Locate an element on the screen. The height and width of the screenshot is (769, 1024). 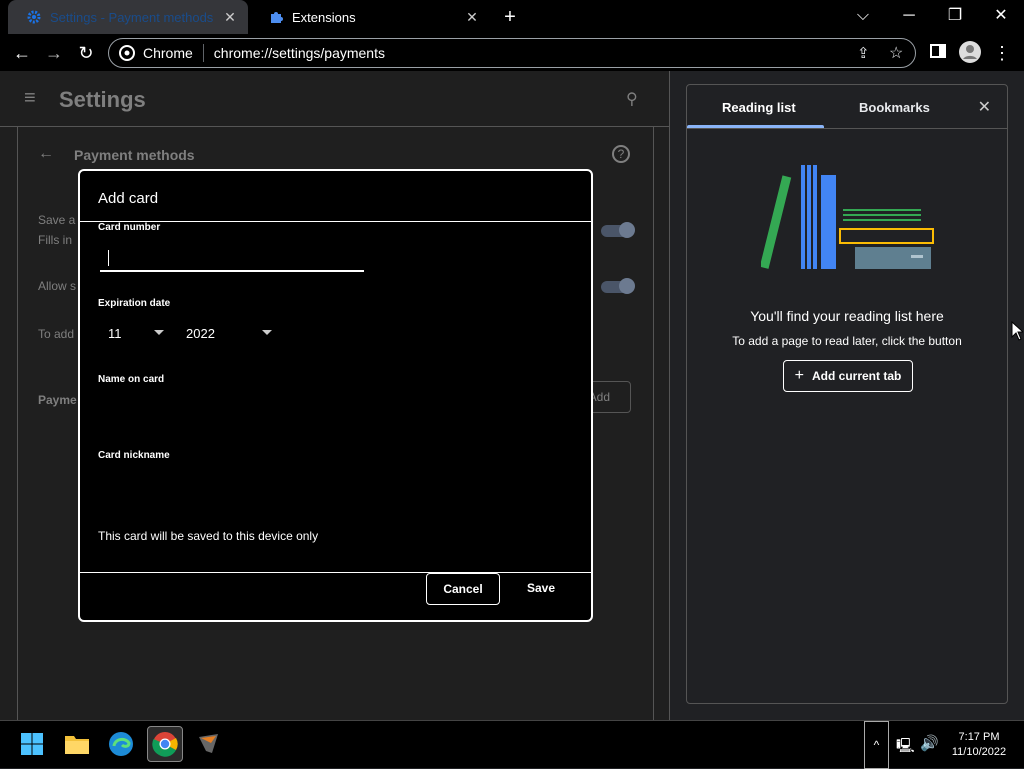
tab-extensions: Extensions ✕ is located at coordinates (370, 17).